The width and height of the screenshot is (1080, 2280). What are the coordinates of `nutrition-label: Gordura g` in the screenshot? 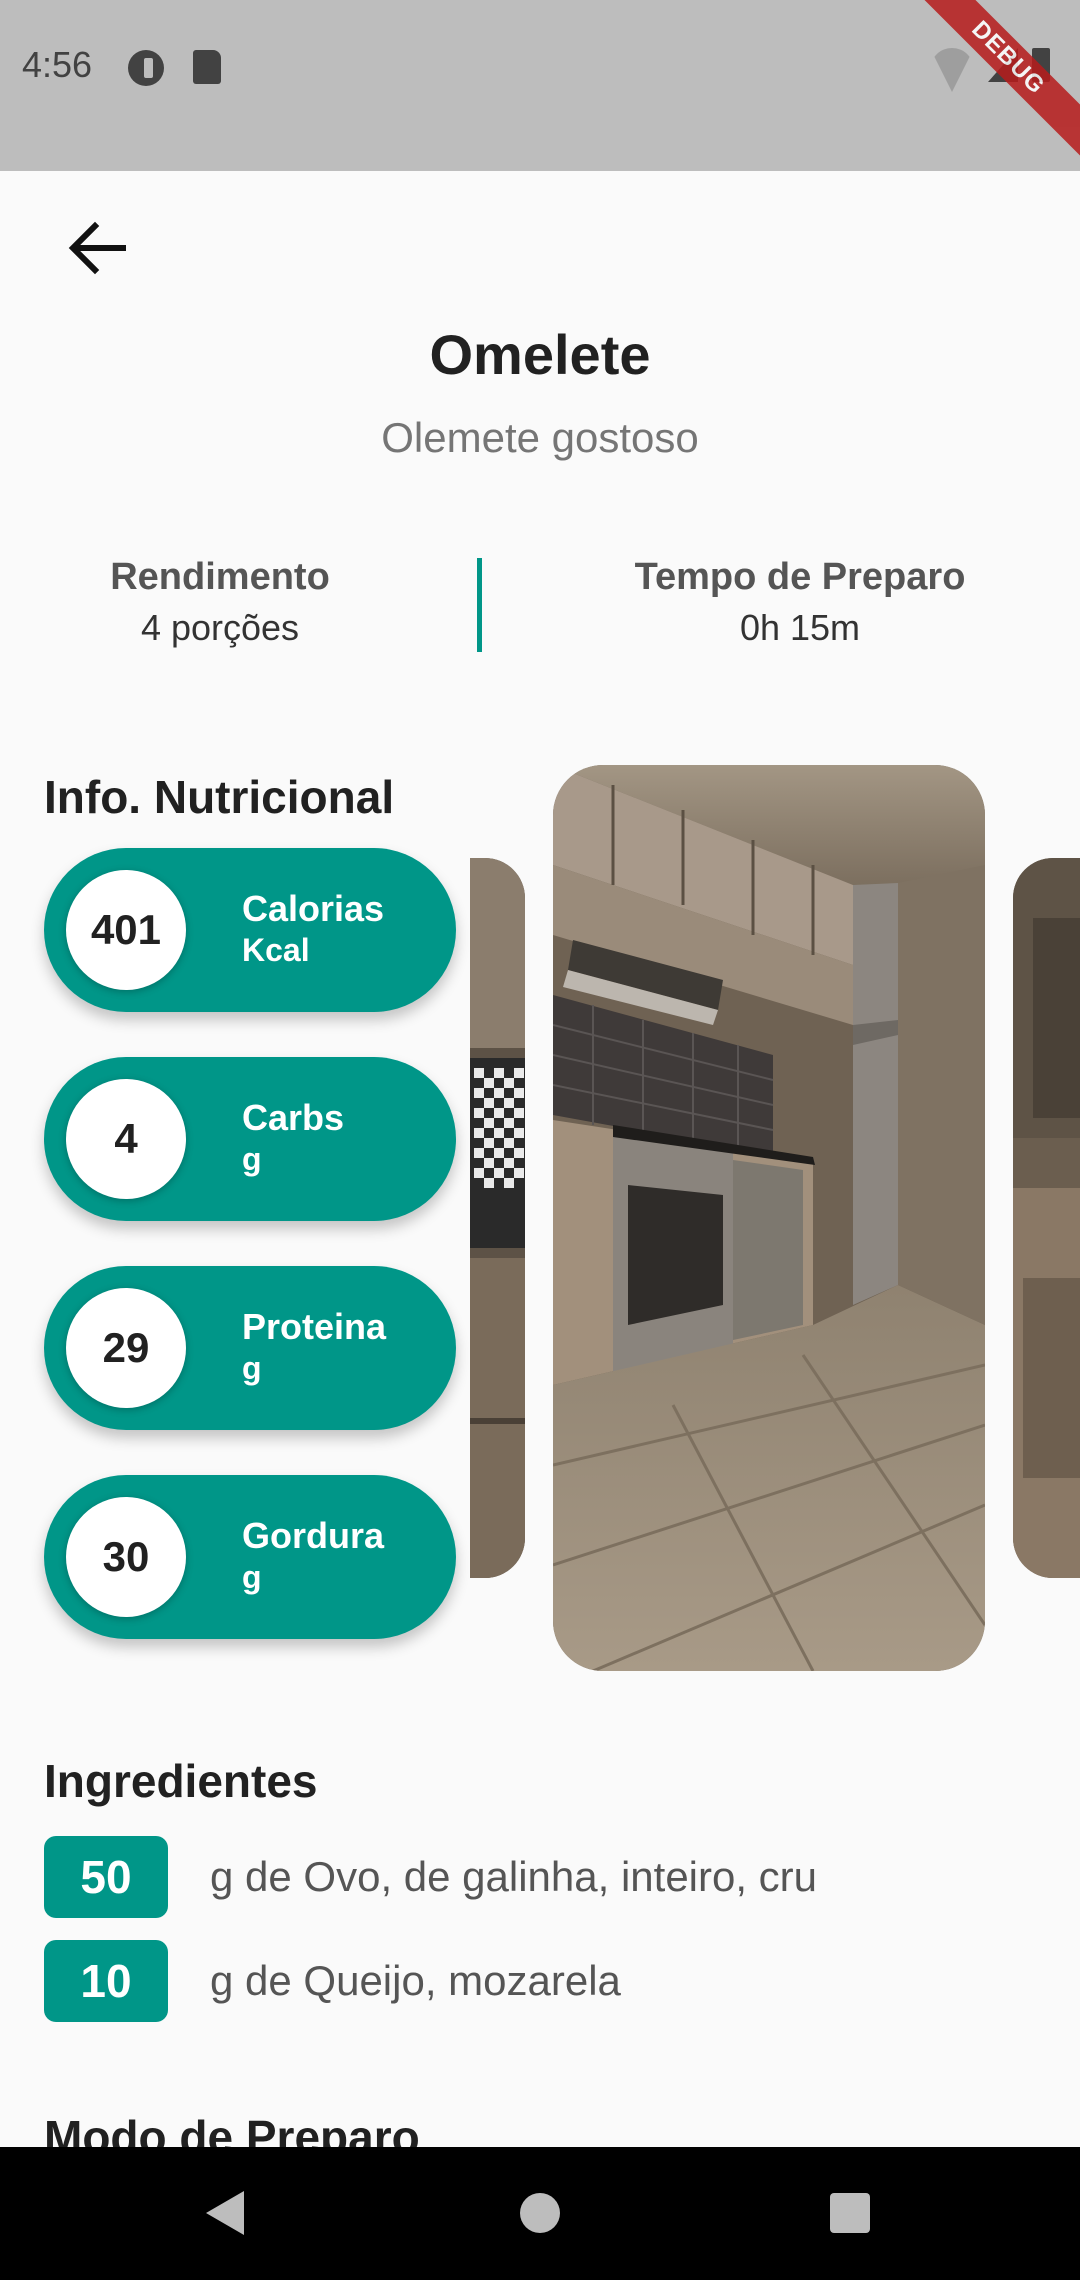 It's located at (313, 1556).